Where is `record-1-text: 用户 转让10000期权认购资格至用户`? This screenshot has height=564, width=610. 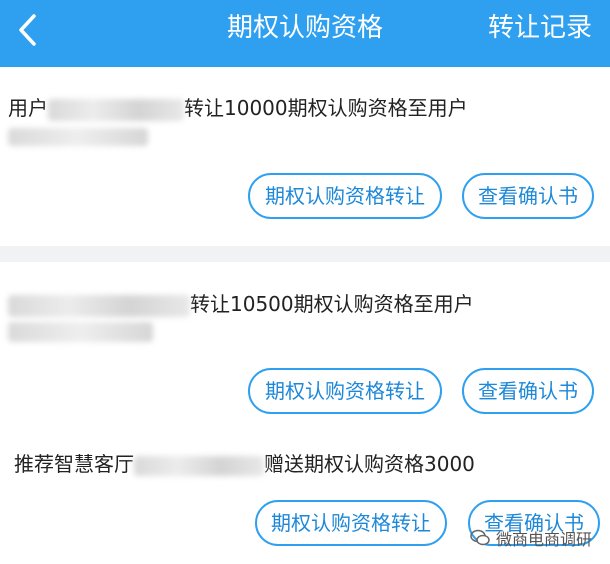 record-1-text: 用户 转让10000期权认购资格至用户 is located at coordinates (238, 108).